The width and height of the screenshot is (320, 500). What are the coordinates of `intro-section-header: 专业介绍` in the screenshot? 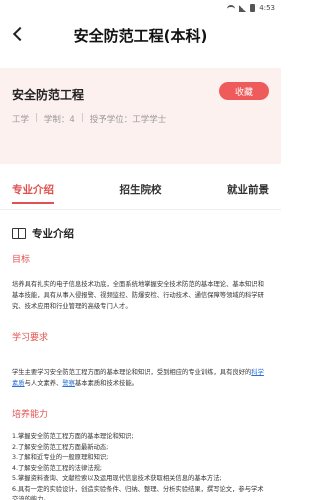 It's located at (140, 227).